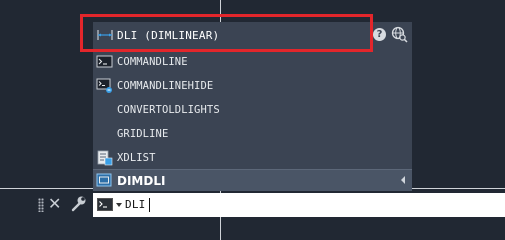  I want to click on system-variable-icon, so click(104, 180).